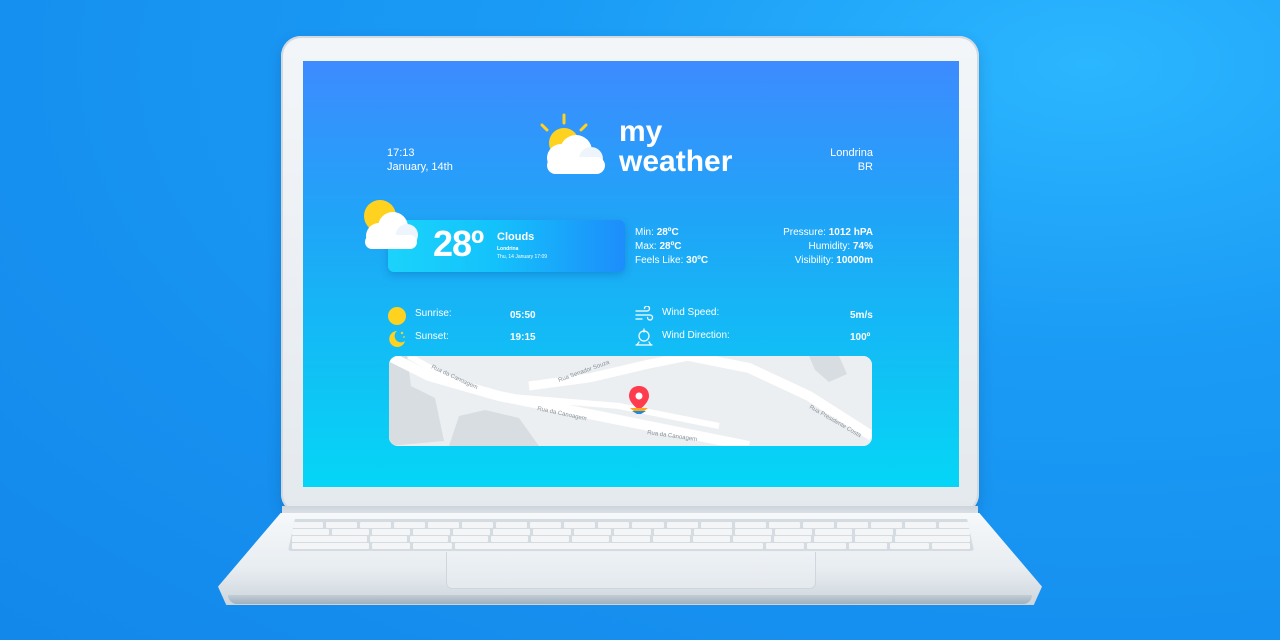  I want to click on temperature: 28º, so click(458, 243).